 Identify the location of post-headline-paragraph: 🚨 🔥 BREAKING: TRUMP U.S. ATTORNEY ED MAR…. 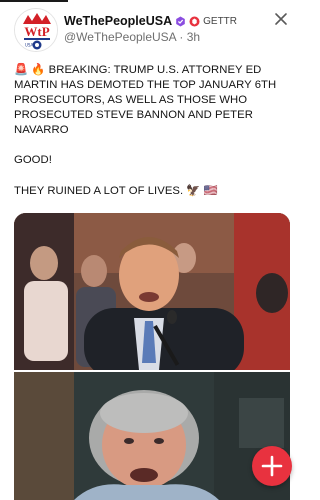
(153, 100).